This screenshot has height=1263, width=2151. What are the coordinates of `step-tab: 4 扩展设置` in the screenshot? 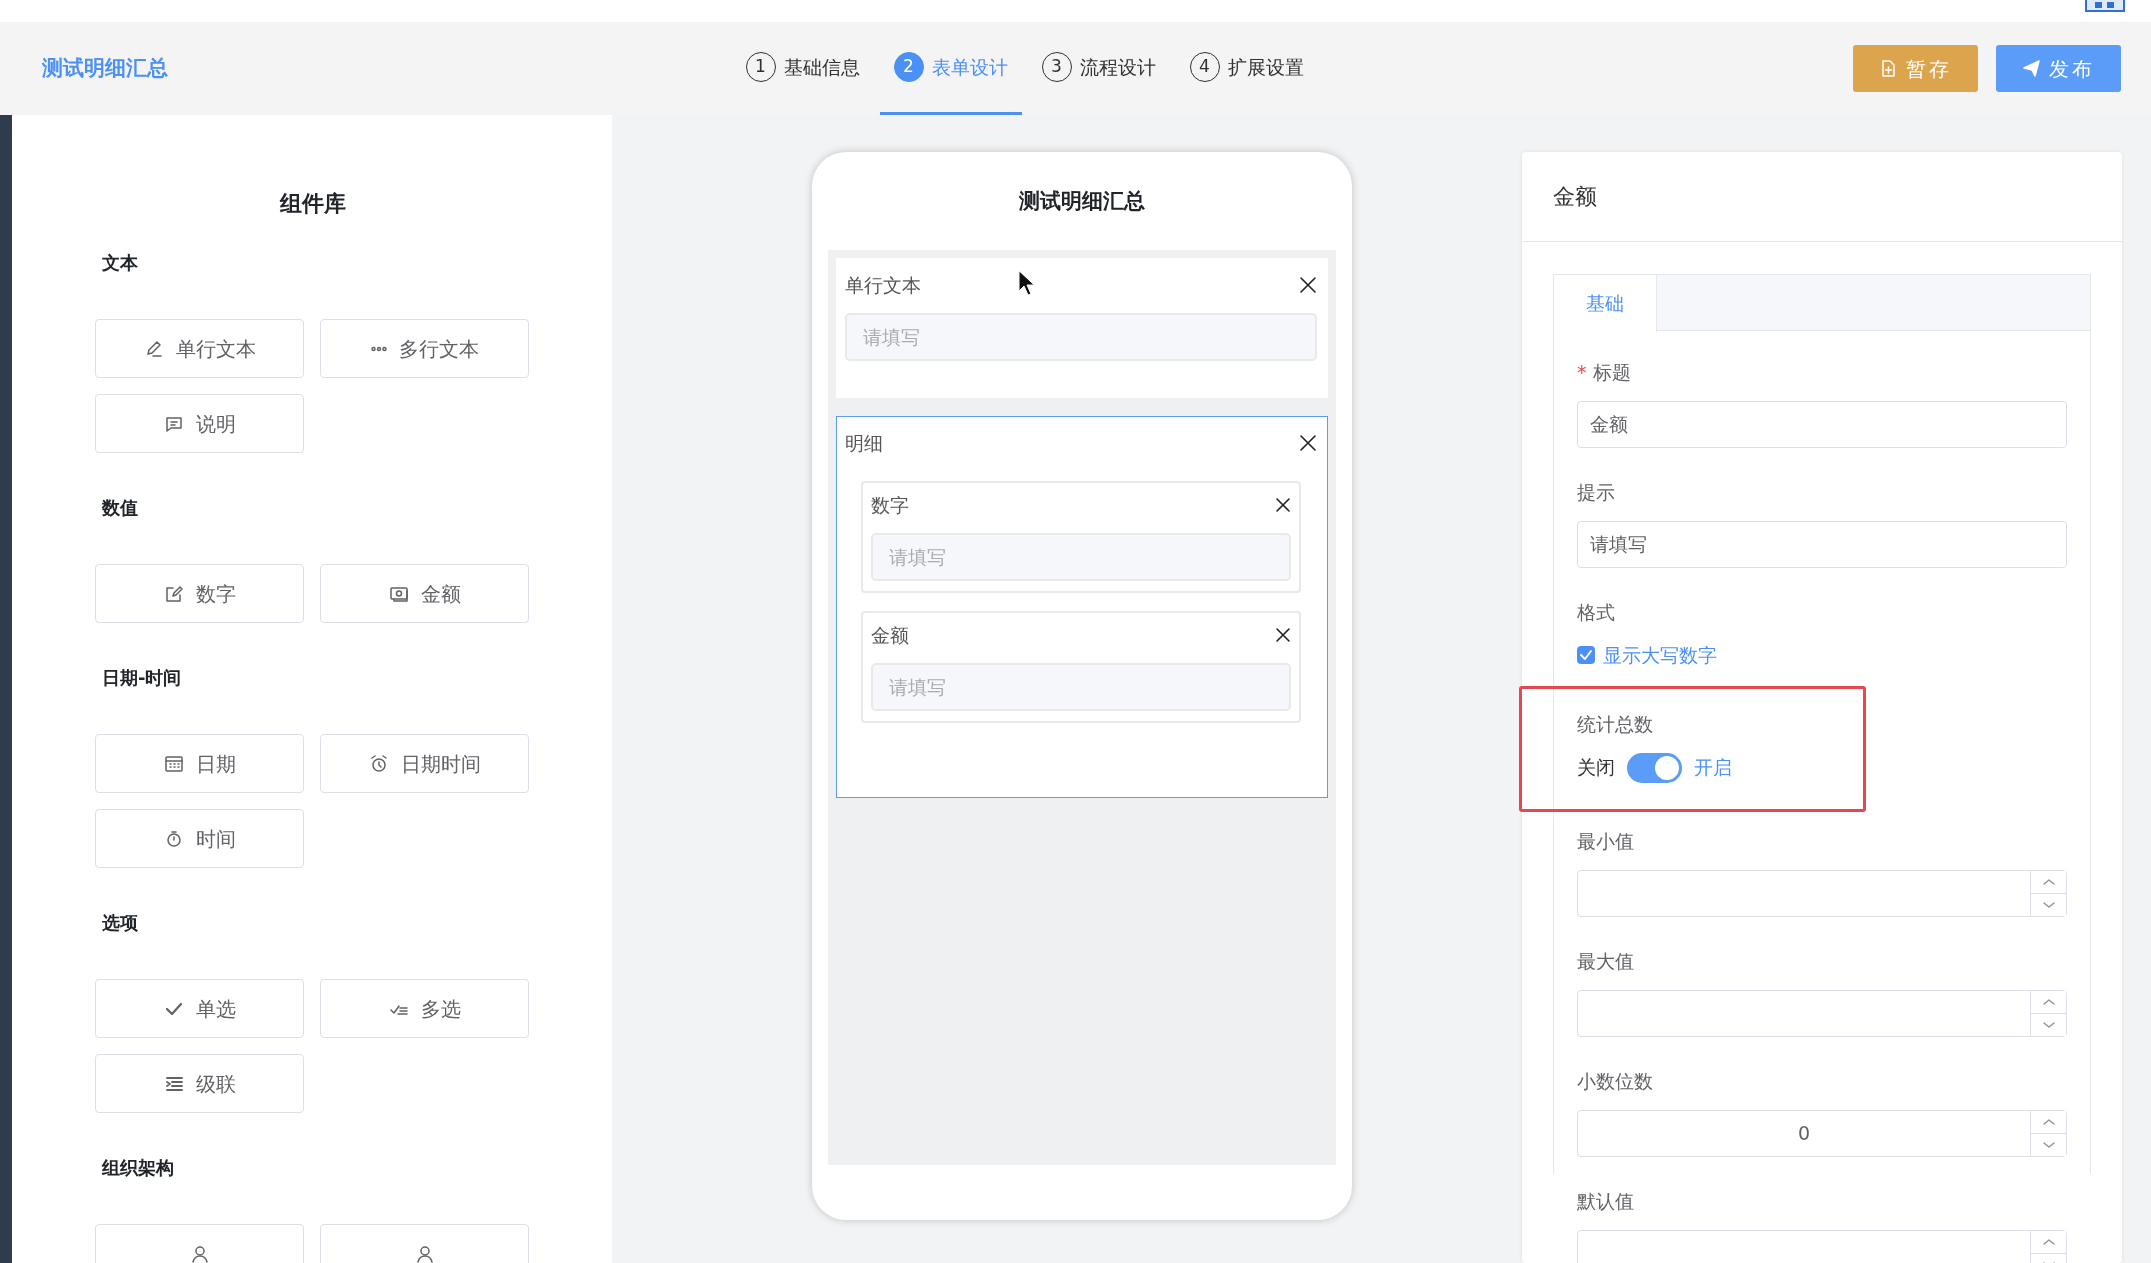 It's located at (1246, 68).